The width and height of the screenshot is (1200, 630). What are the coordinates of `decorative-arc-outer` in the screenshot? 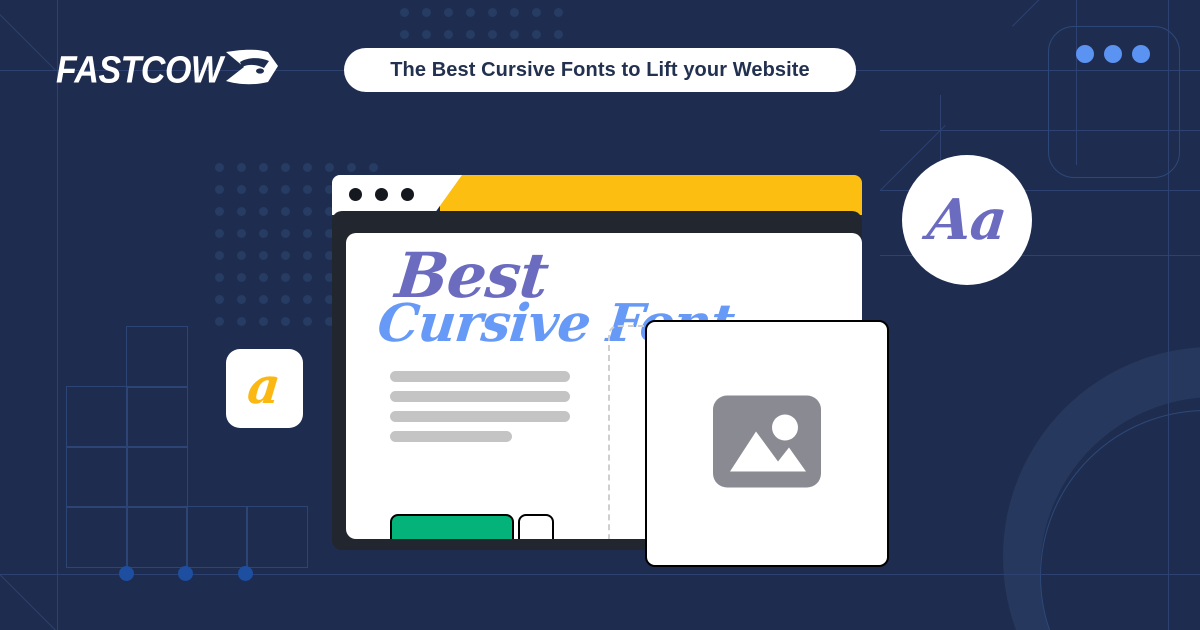 It's located at (1101, 488).